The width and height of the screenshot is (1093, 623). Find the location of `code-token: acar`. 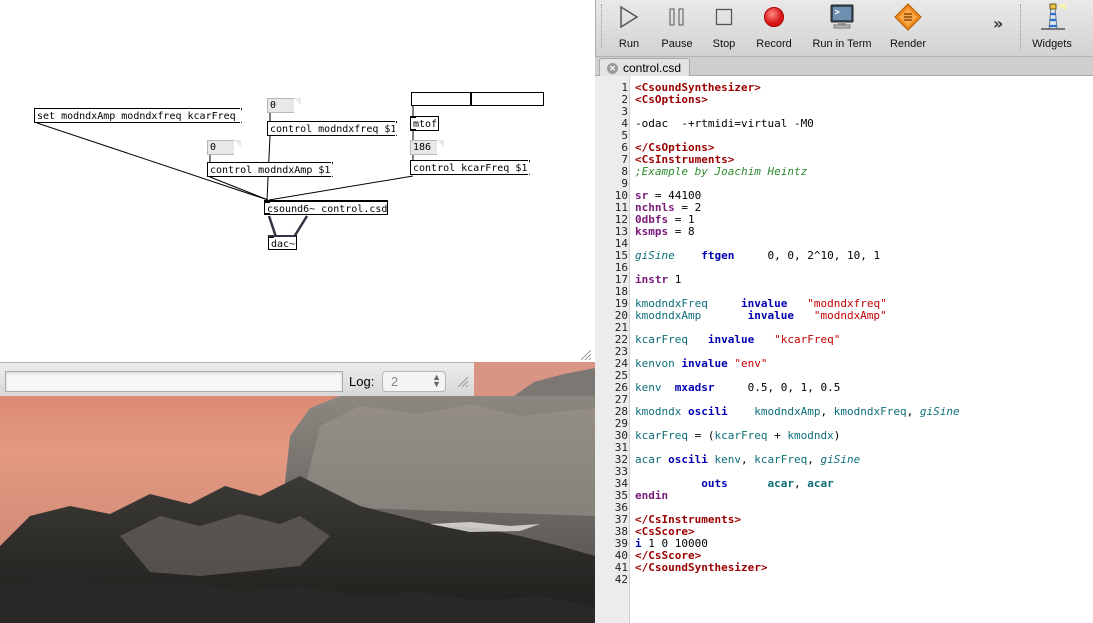

code-token: acar is located at coordinates (820, 483).